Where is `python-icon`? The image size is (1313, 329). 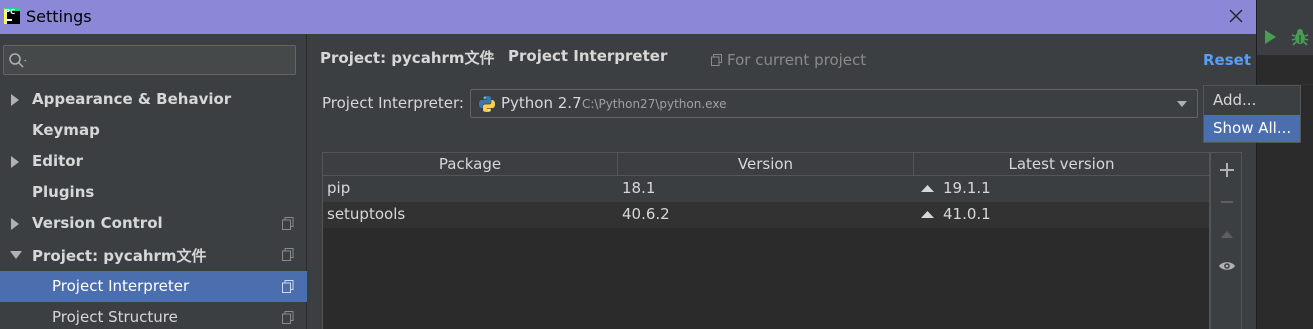 python-icon is located at coordinates (487, 104).